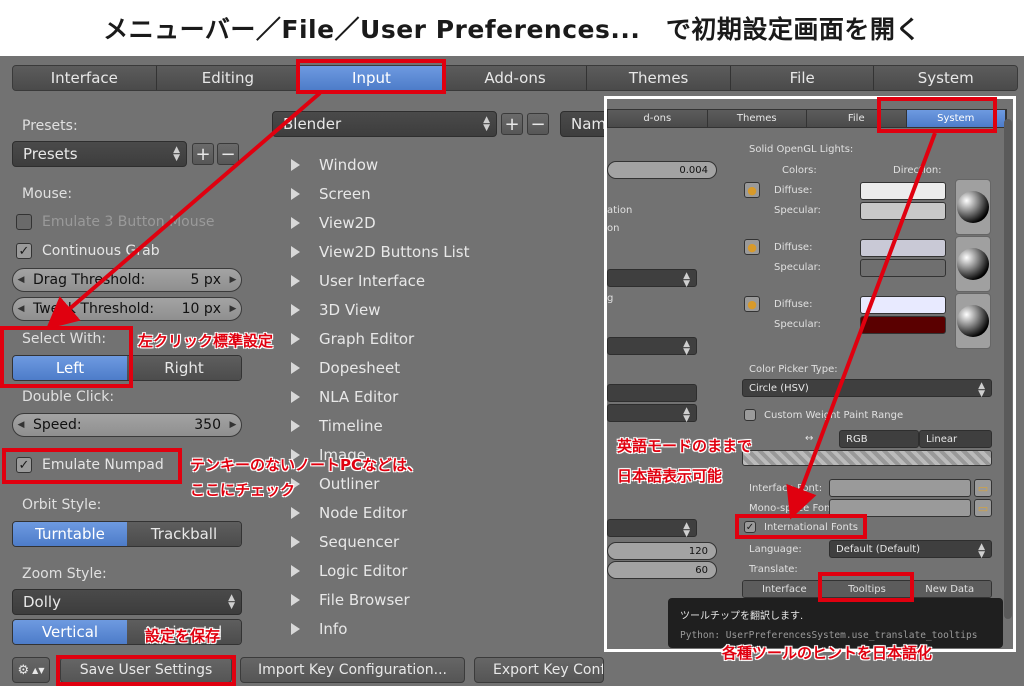  Describe the element at coordinates (243, 490) in the screenshot. I see `annotation-numpad-2: ここにチェック` at that location.